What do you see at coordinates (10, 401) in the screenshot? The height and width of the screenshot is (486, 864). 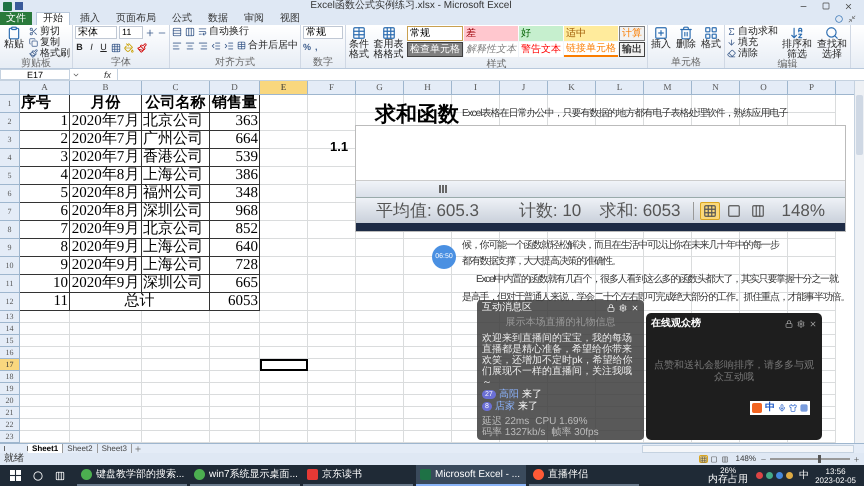 I see `row-header: 20` at bounding box center [10, 401].